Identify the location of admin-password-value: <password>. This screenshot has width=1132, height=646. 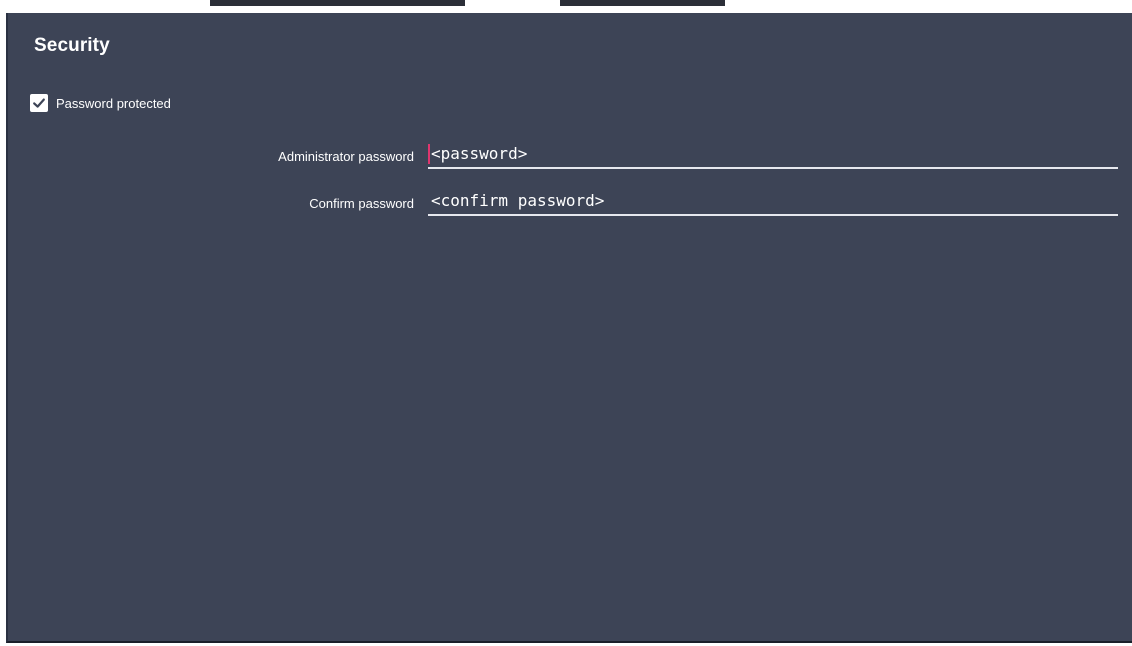
(479, 153).